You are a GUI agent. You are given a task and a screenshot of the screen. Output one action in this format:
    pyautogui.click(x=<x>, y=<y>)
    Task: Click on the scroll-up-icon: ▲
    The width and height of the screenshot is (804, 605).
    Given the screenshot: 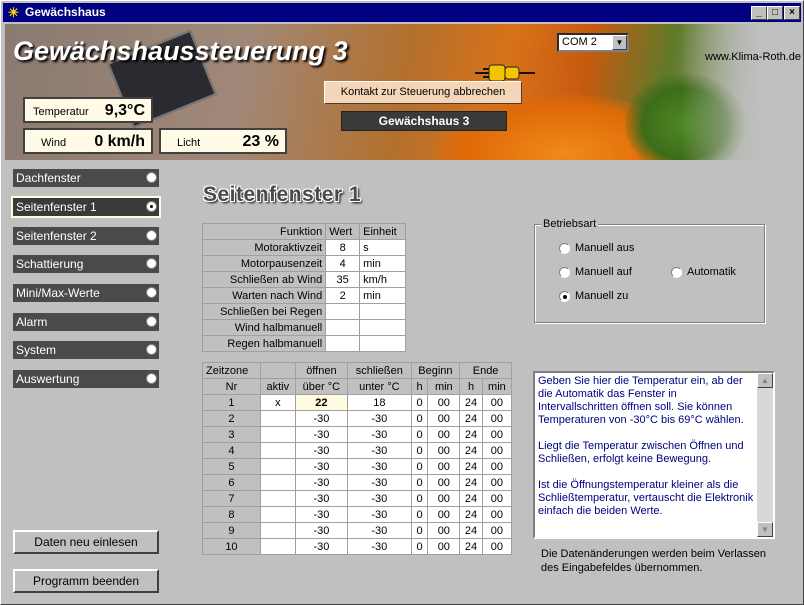 What is the action you would take?
    pyautogui.click(x=765, y=380)
    